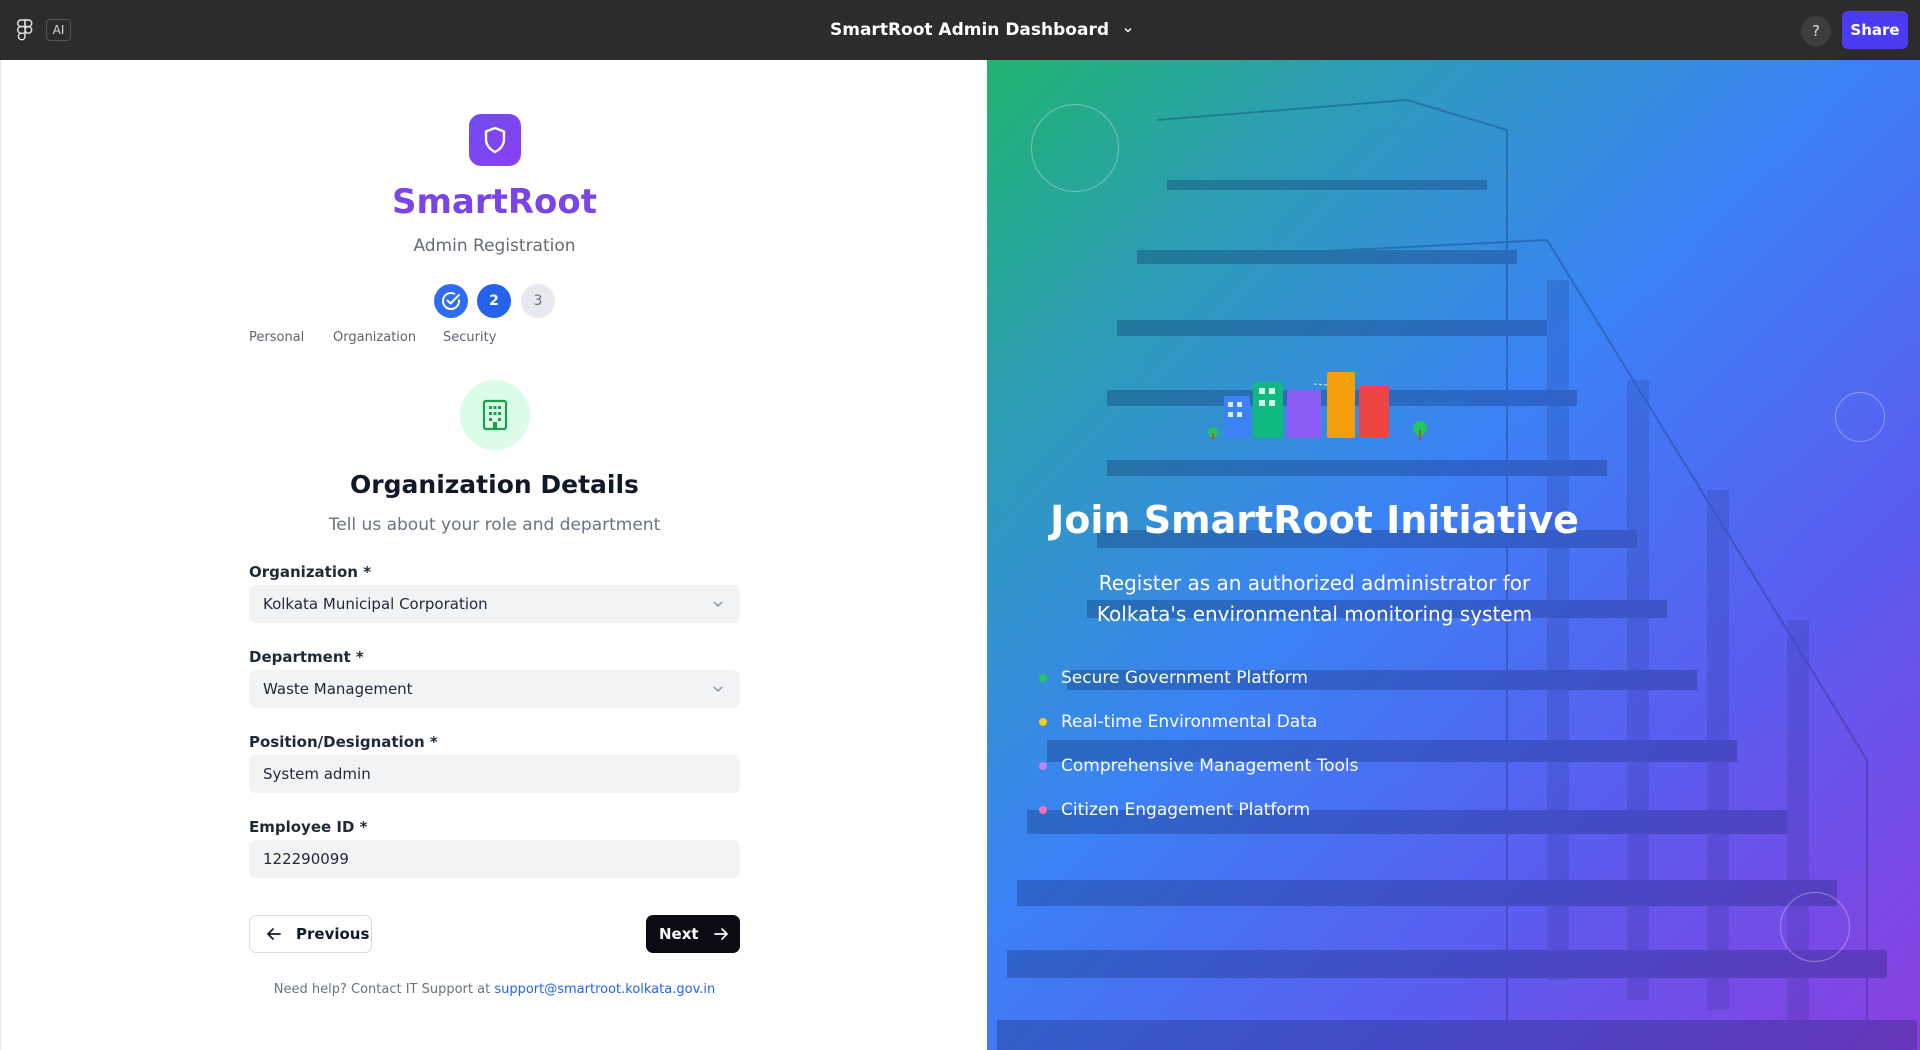  What do you see at coordinates (375, 604) in the screenshot?
I see `organization-value: Kolkata Municipal Corporation` at bounding box center [375, 604].